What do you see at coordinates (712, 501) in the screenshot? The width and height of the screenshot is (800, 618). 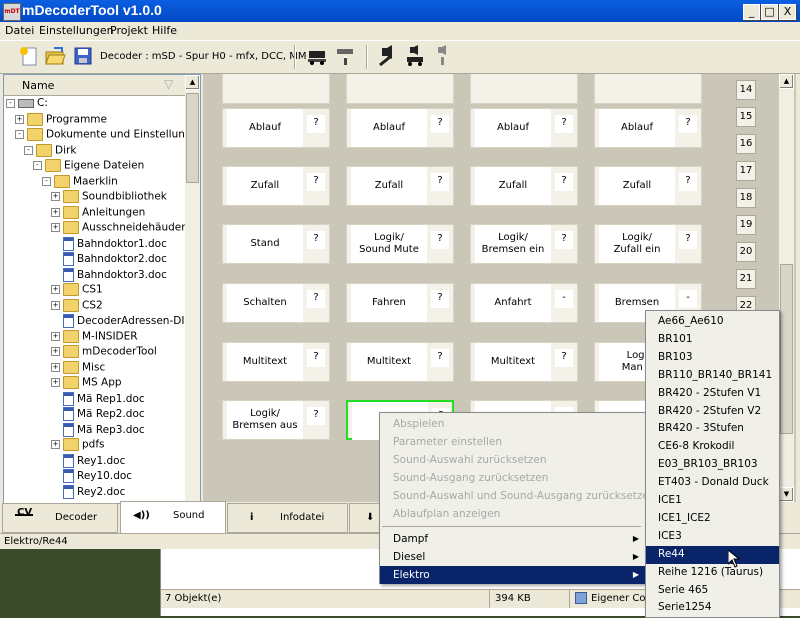 I see `submenu-item-locomotive: ICE1` at bounding box center [712, 501].